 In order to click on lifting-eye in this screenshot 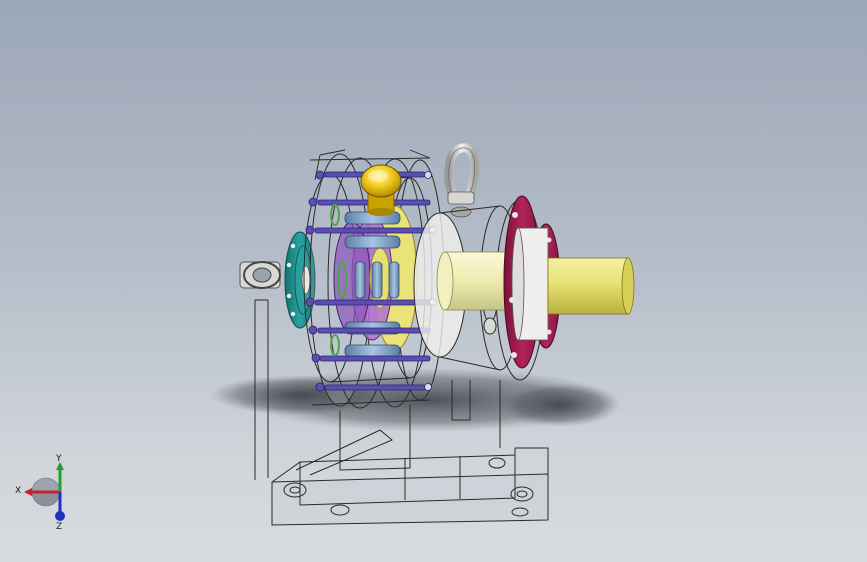, I will do `click(462, 180)`.